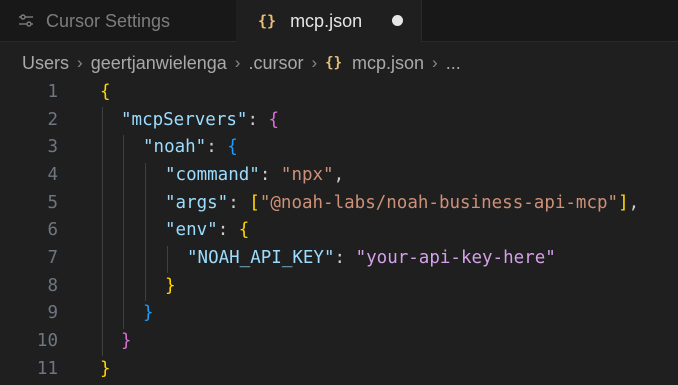 The height and width of the screenshot is (385, 678). What do you see at coordinates (52, 174) in the screenshot?
I see `line-number: 4` at bounding box center [52, 174].